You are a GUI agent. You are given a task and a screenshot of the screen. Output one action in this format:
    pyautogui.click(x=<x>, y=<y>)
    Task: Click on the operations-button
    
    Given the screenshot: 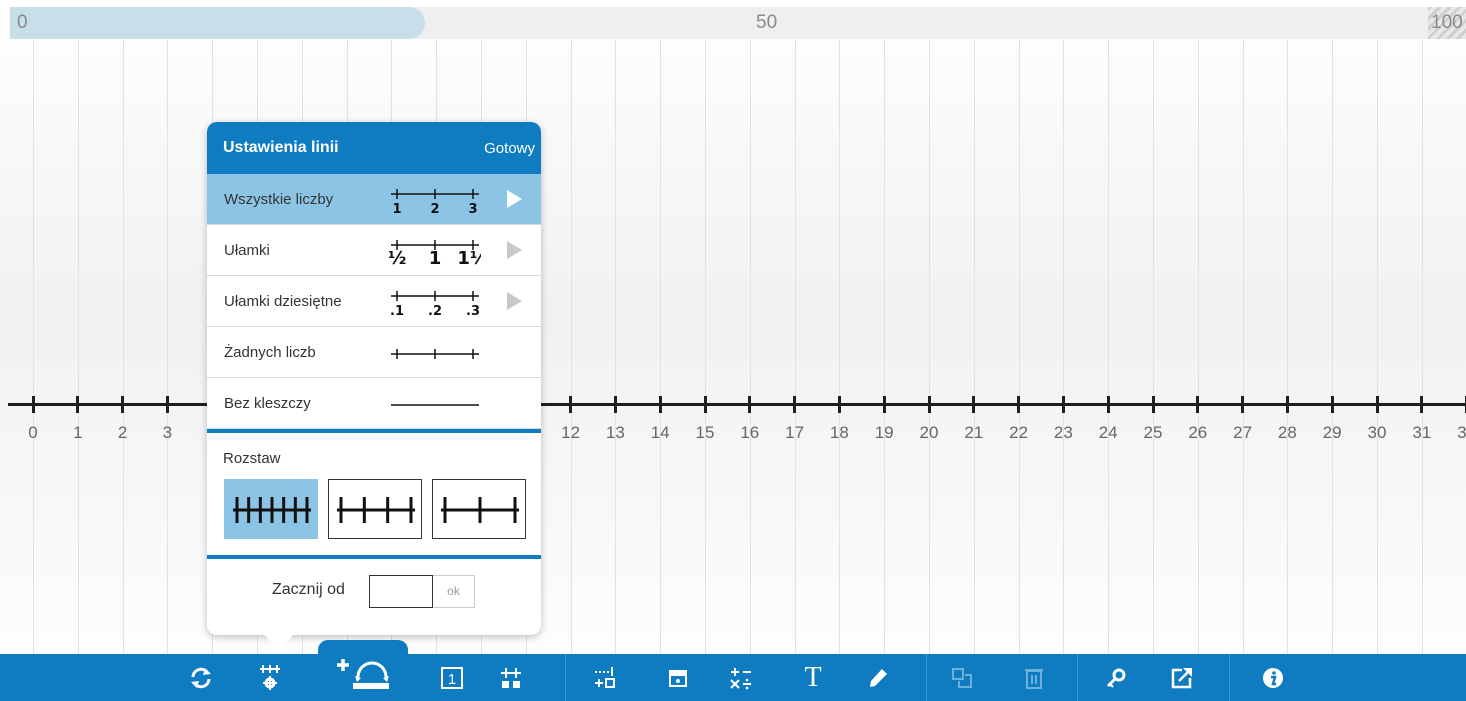 What is the action you would take?
    pyautogui.click(x=741, y=677)
    